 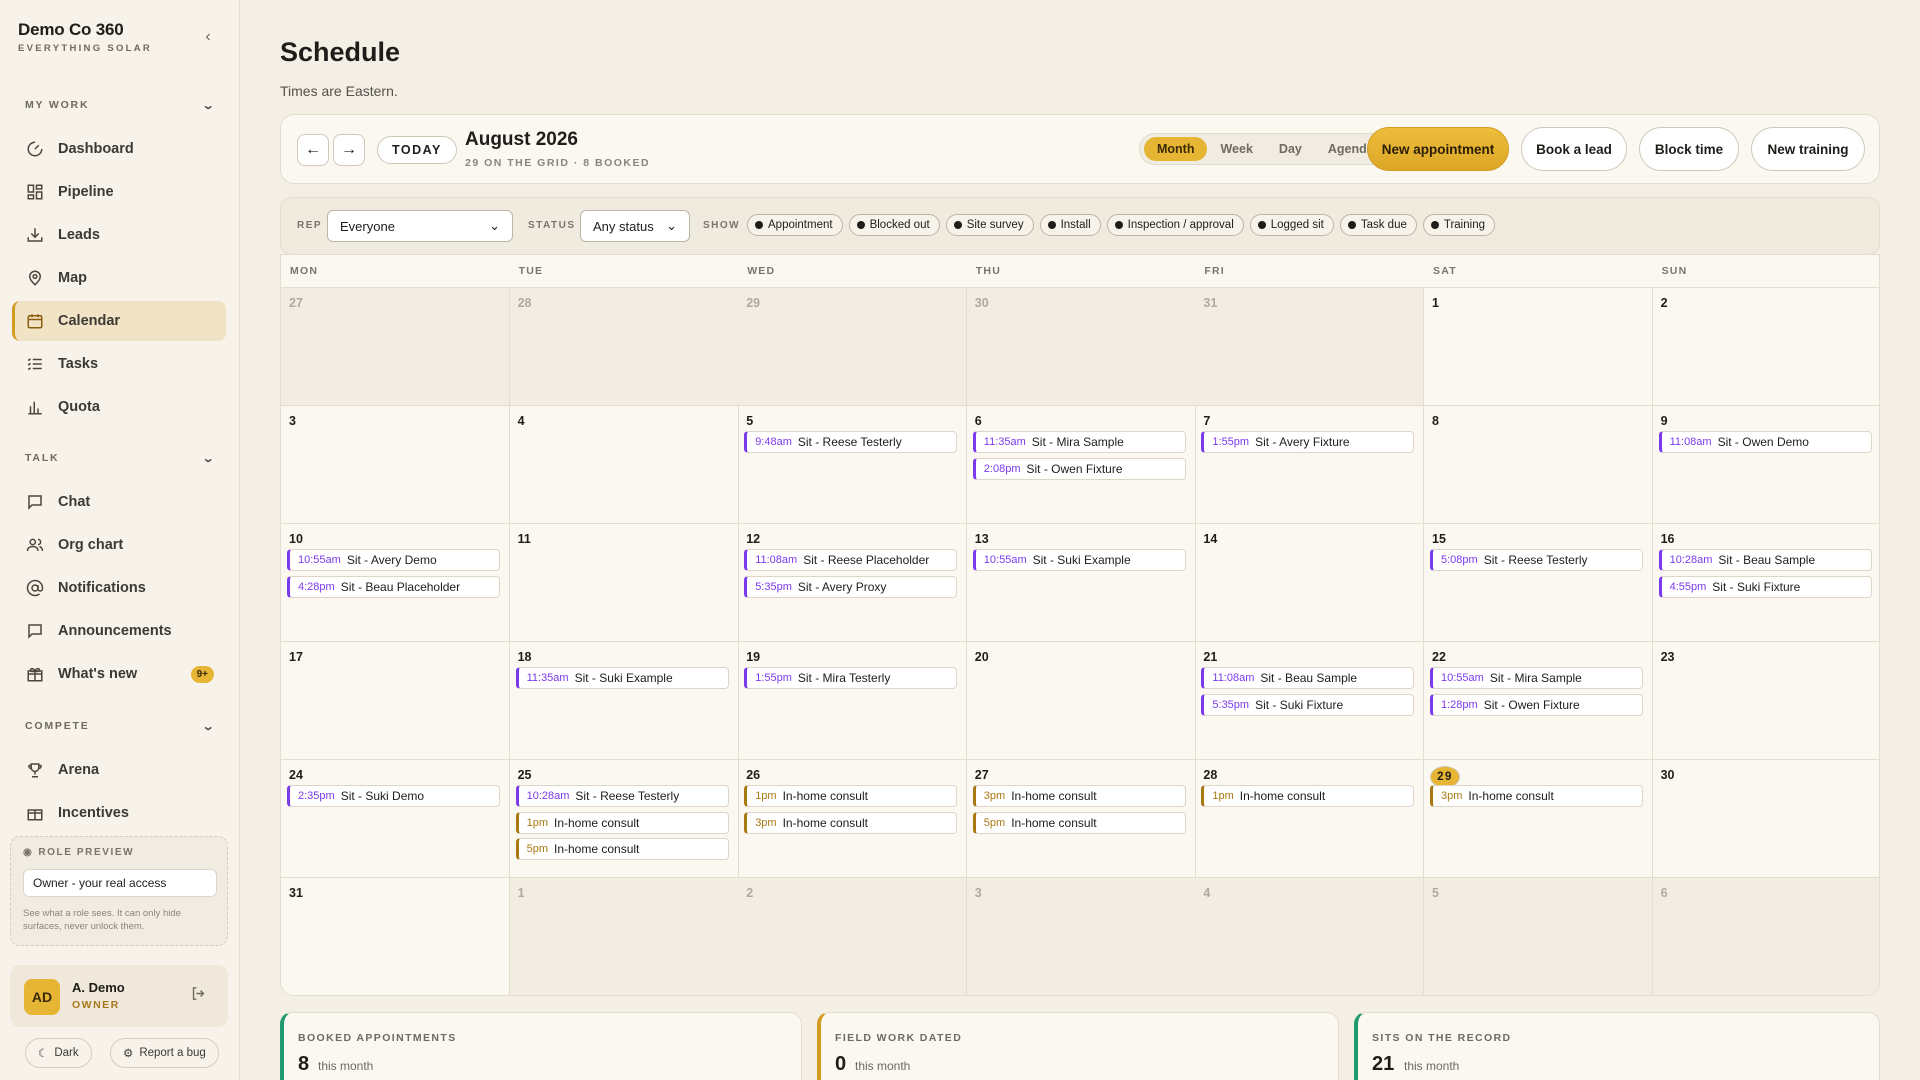 What do you see at coordinates (349, 150) in the screenshot?
I see `next-month-button: →` at bounding box center [349, 150].